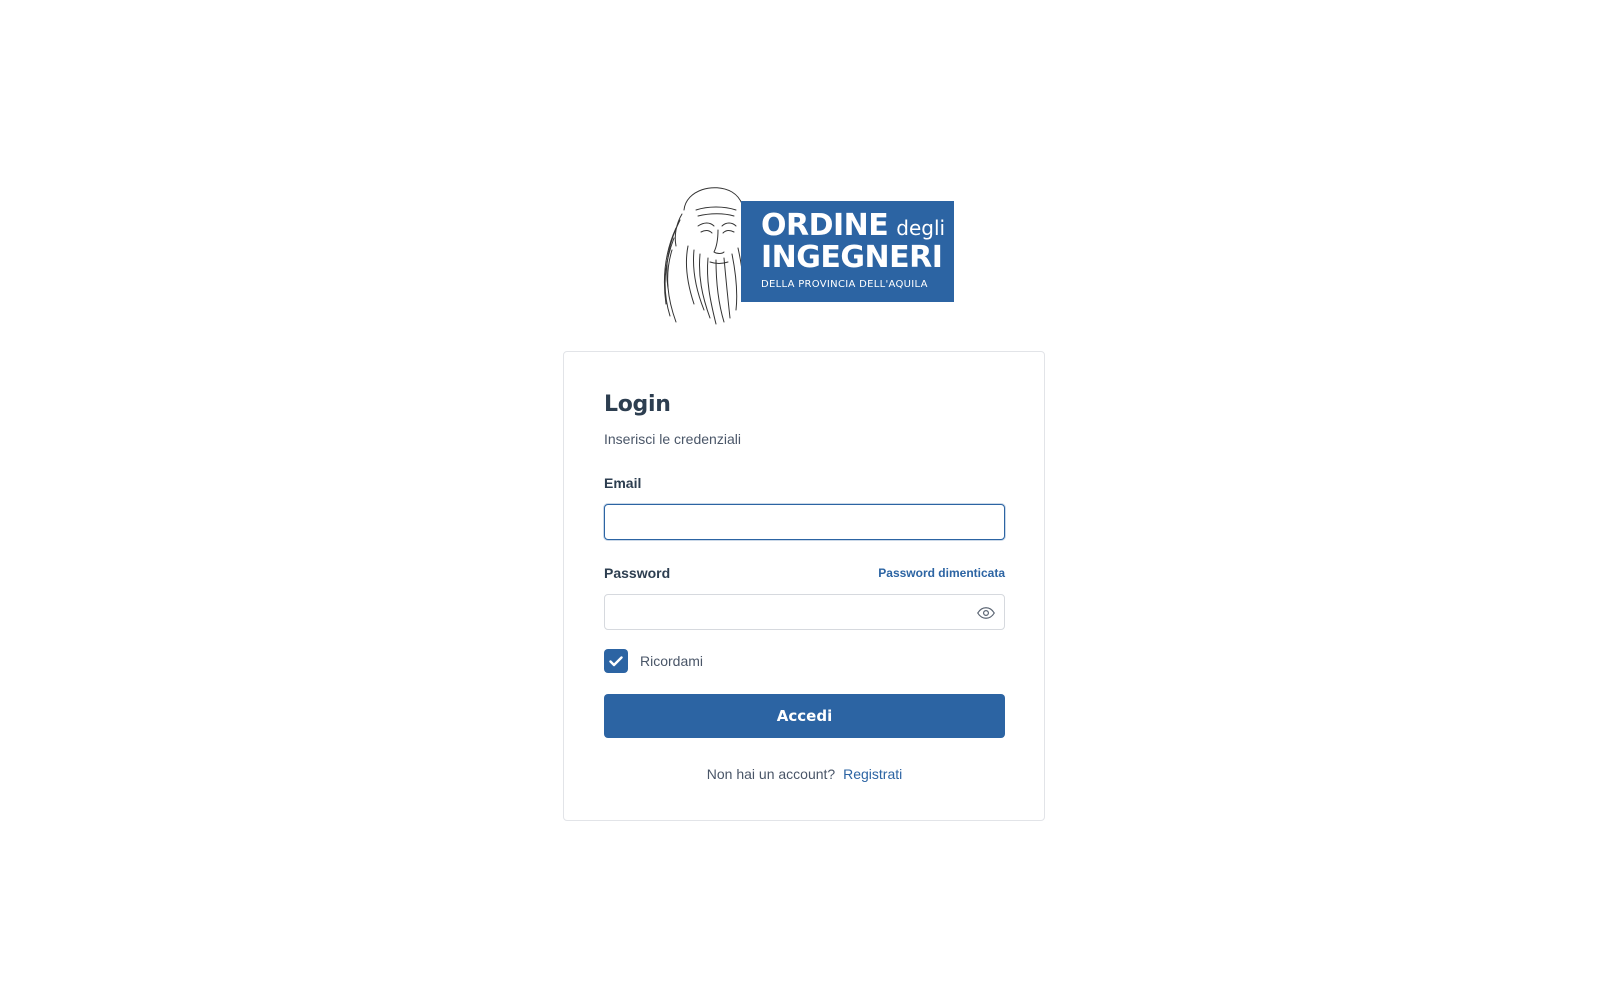 The image size is (1600, 1000). I want to click on logo-ingegneri-text: INGEGNERI, so click(852, 257).